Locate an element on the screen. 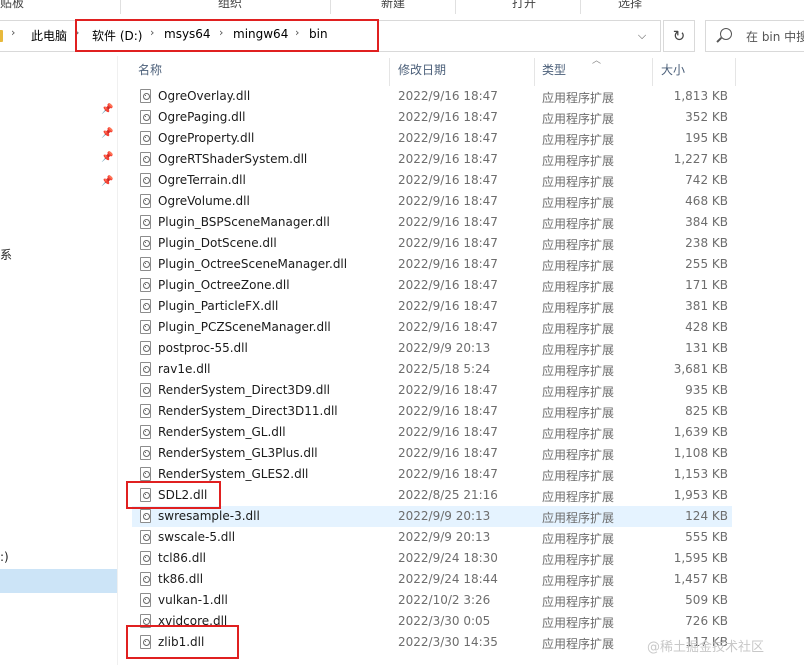 Image resolution: width=804 pixels, height=665 pixels. file-size: 384 KB is located at coordinates (706, 222).